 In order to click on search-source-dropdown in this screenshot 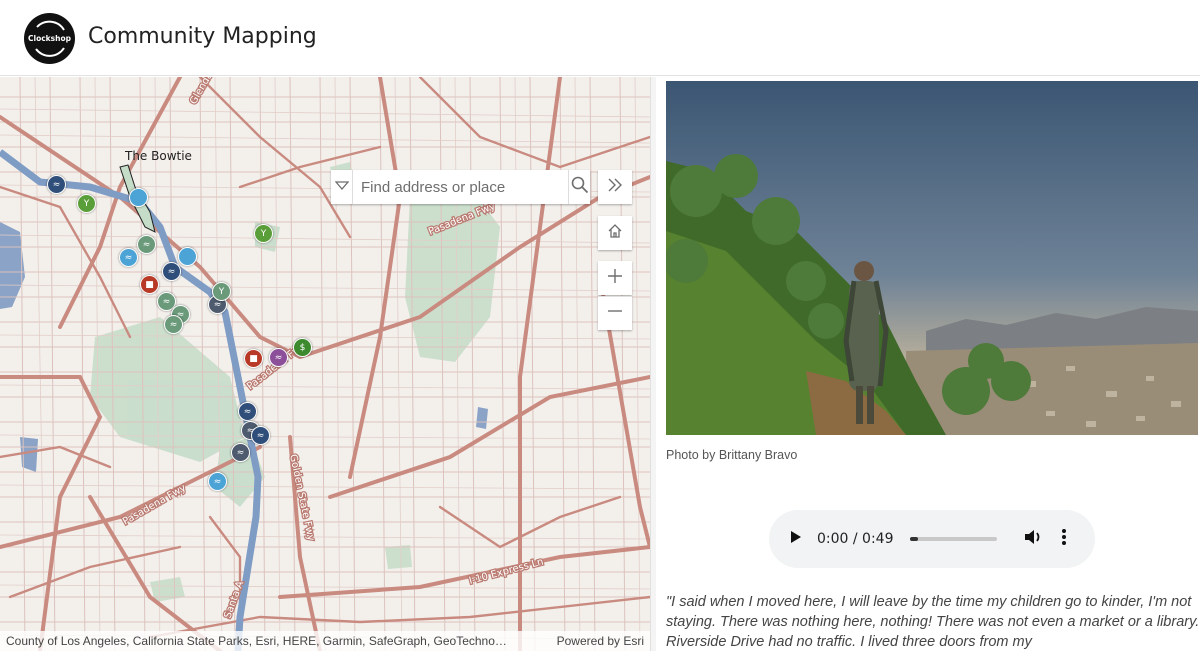, I will do `click(342, 187)`.